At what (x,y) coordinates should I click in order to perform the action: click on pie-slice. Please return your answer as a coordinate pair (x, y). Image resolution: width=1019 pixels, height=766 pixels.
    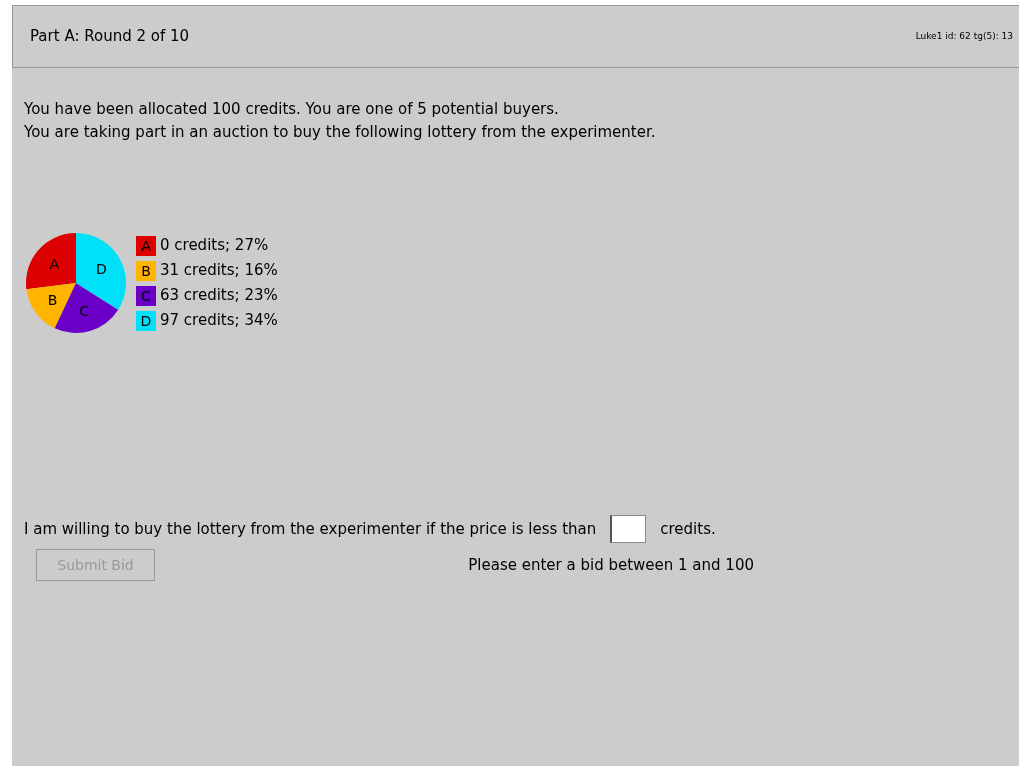
    Looking at the image, I should click on (51, 261).